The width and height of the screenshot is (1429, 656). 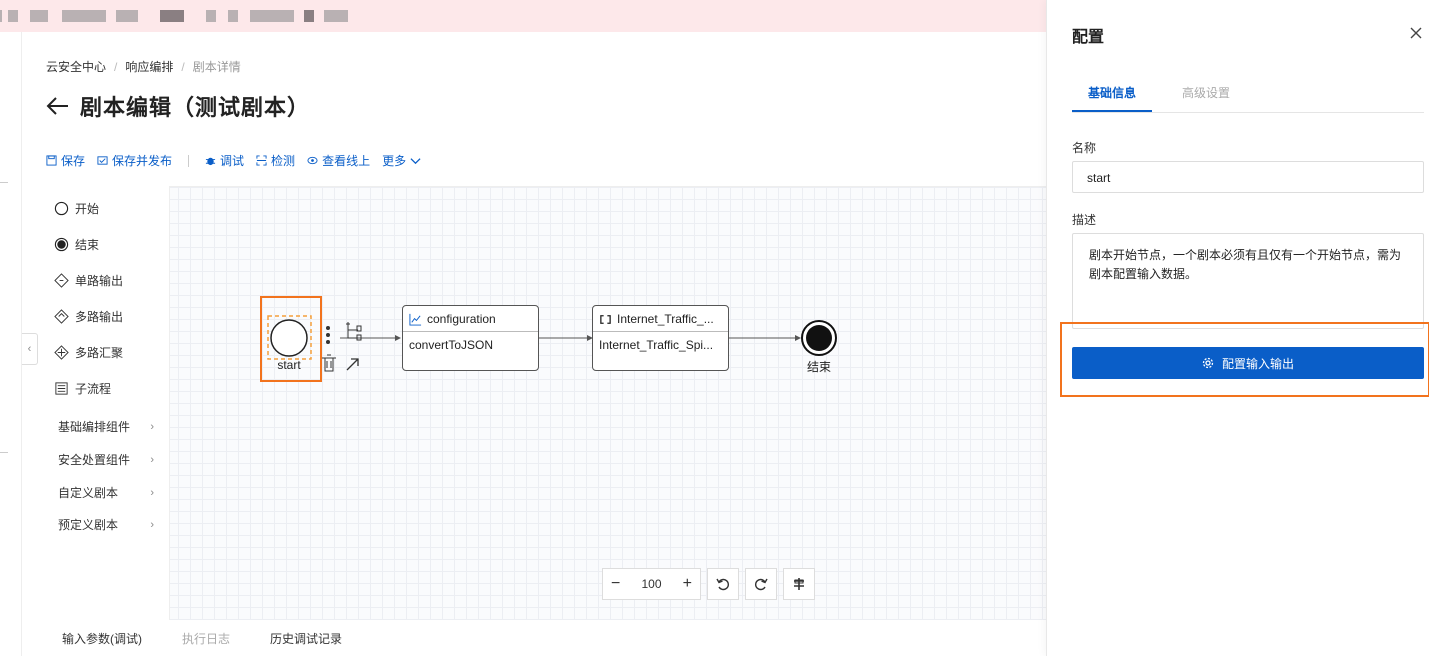 I want to click on redo-button, so click(x=761, y=584).